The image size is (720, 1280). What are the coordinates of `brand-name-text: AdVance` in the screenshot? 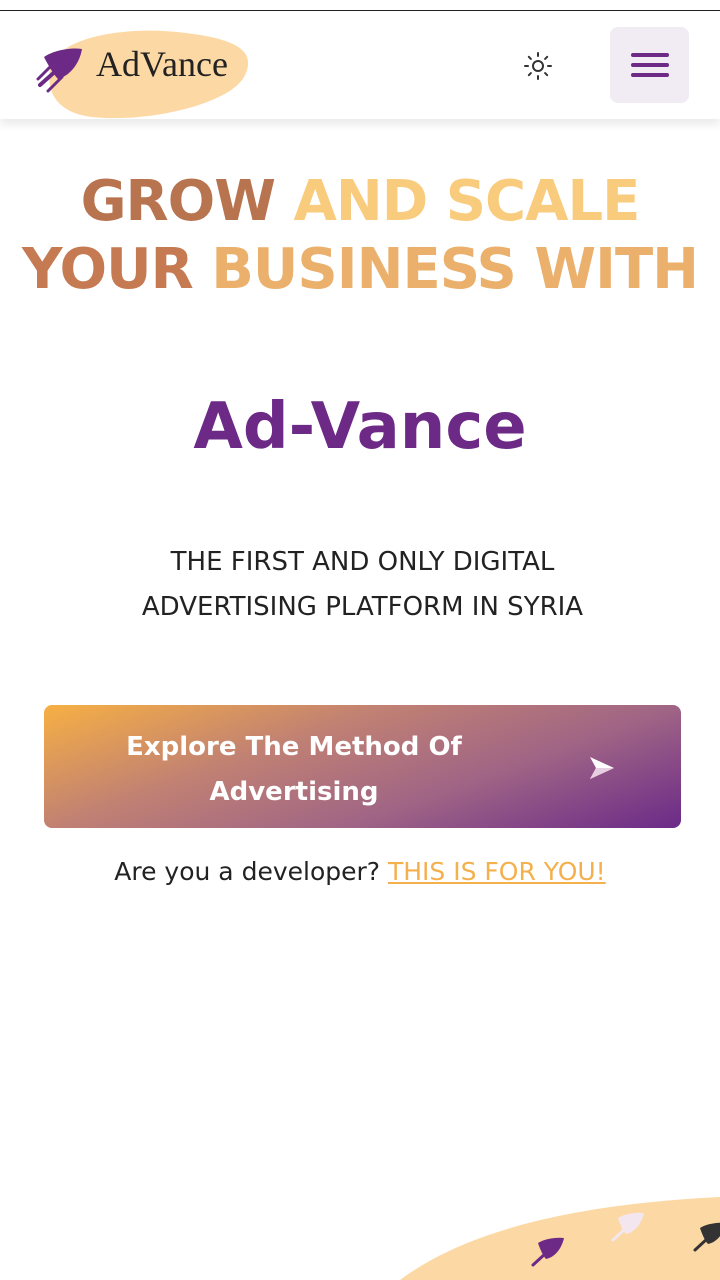 It's located at (162, 64).